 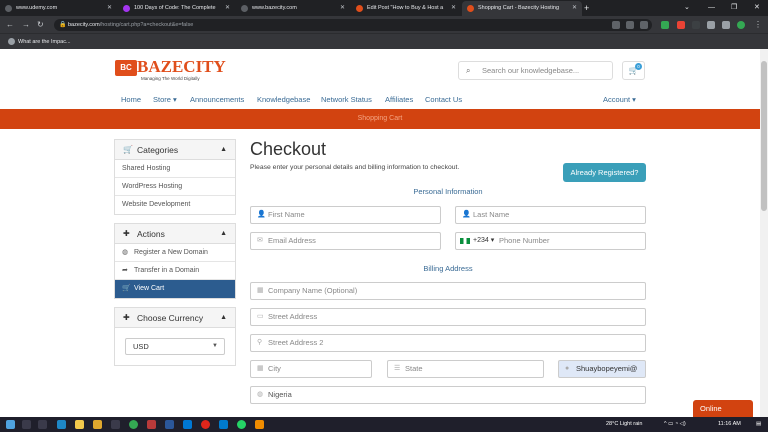 What do you see at coordinates (61, 424) in the screenshot?
I see `edge-icon` at bounding box center [61, 424].